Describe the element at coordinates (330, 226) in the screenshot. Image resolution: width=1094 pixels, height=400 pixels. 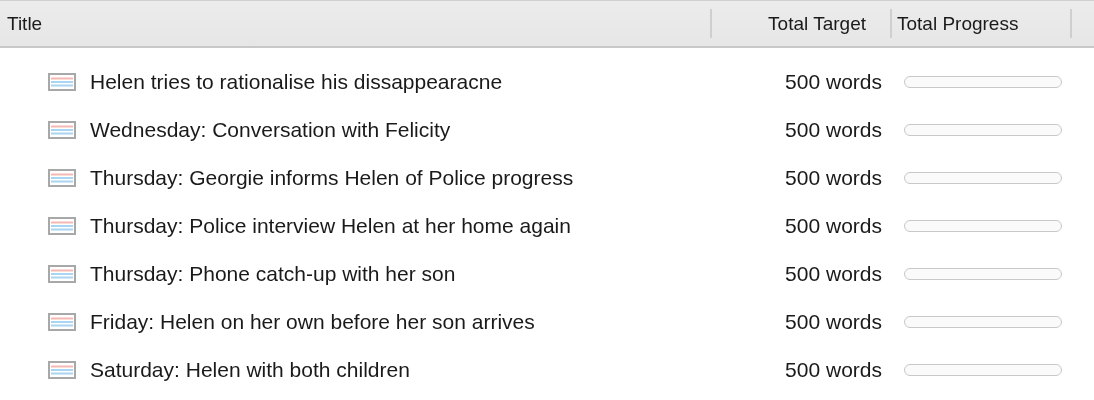
I see `row-title: Thursday: Police interview Helen at her home again` at that location.